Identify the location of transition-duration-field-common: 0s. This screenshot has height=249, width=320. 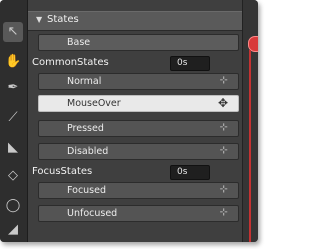
(190, 63).